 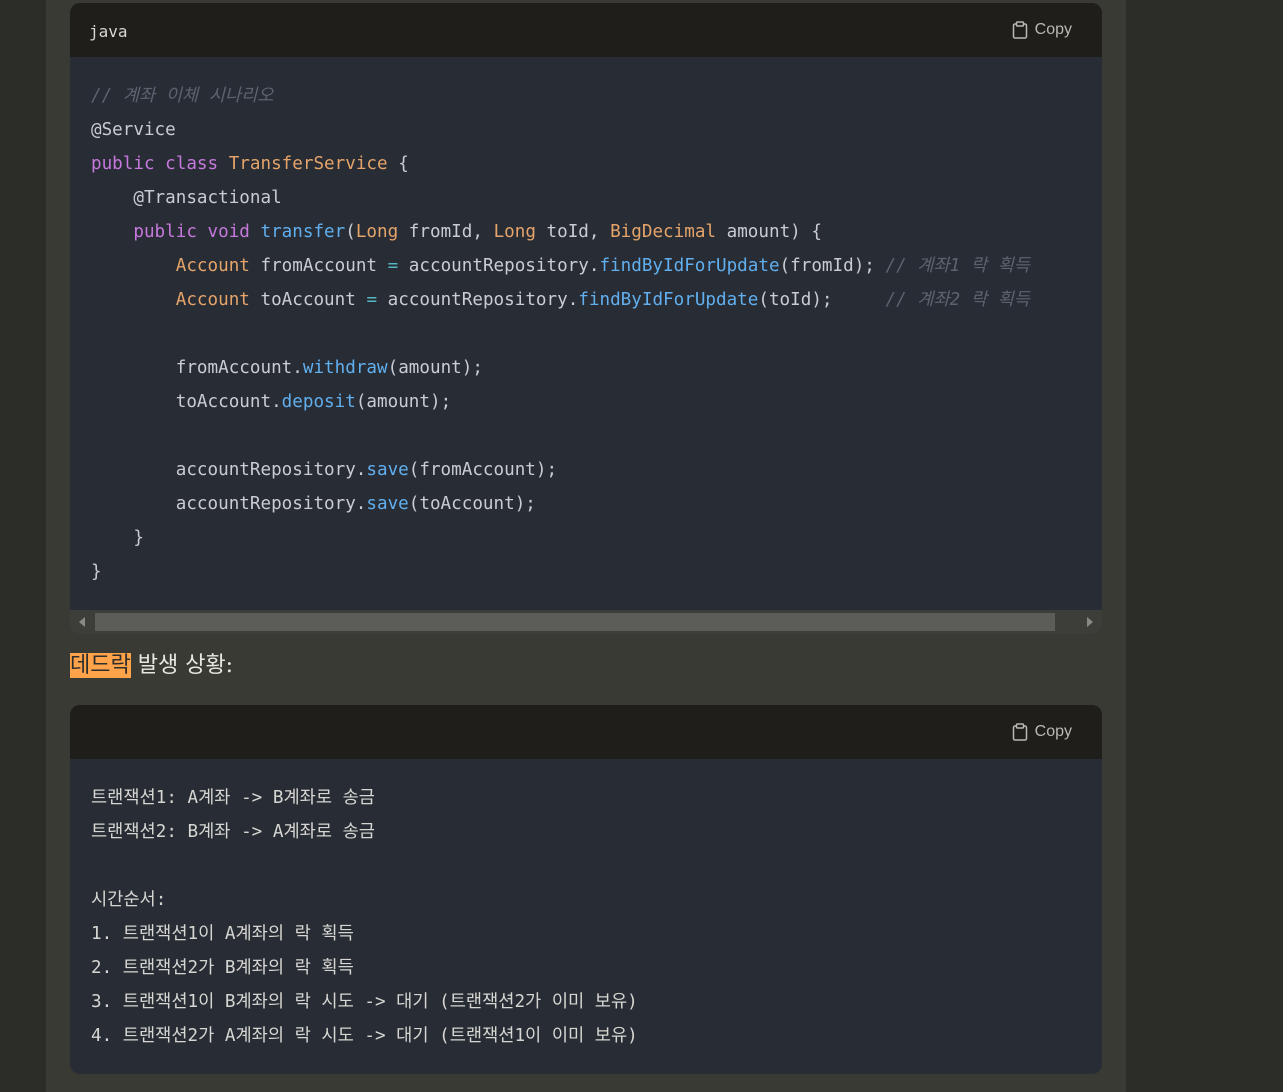 I want to click on code-token: TransferService, so click(x=308, y=164).